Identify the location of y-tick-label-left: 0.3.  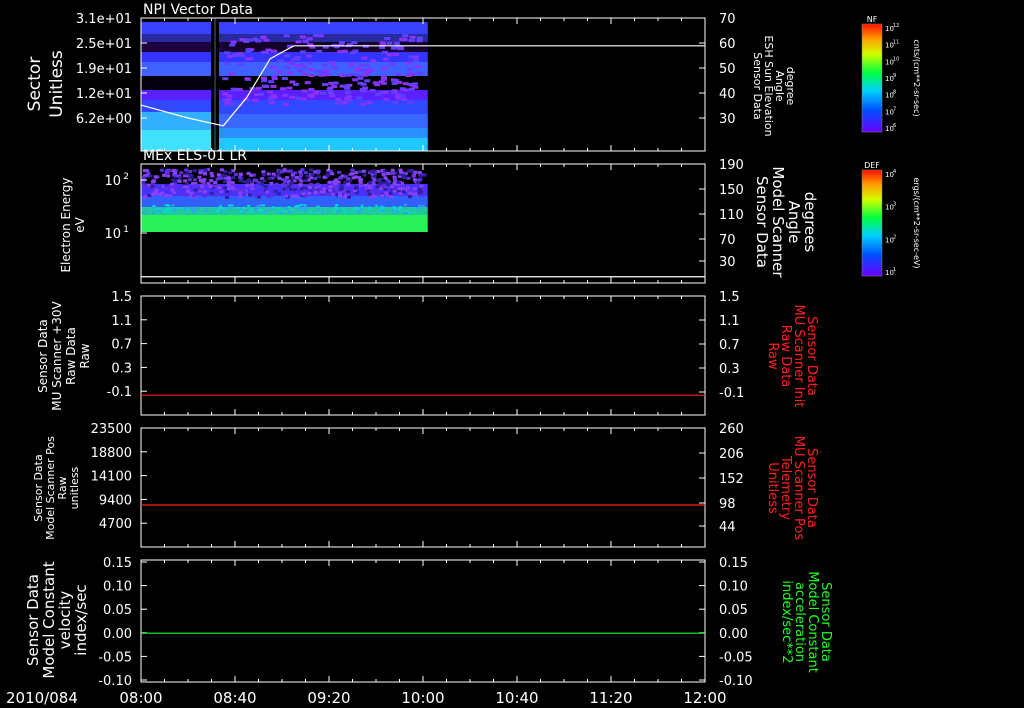
(121, 368).